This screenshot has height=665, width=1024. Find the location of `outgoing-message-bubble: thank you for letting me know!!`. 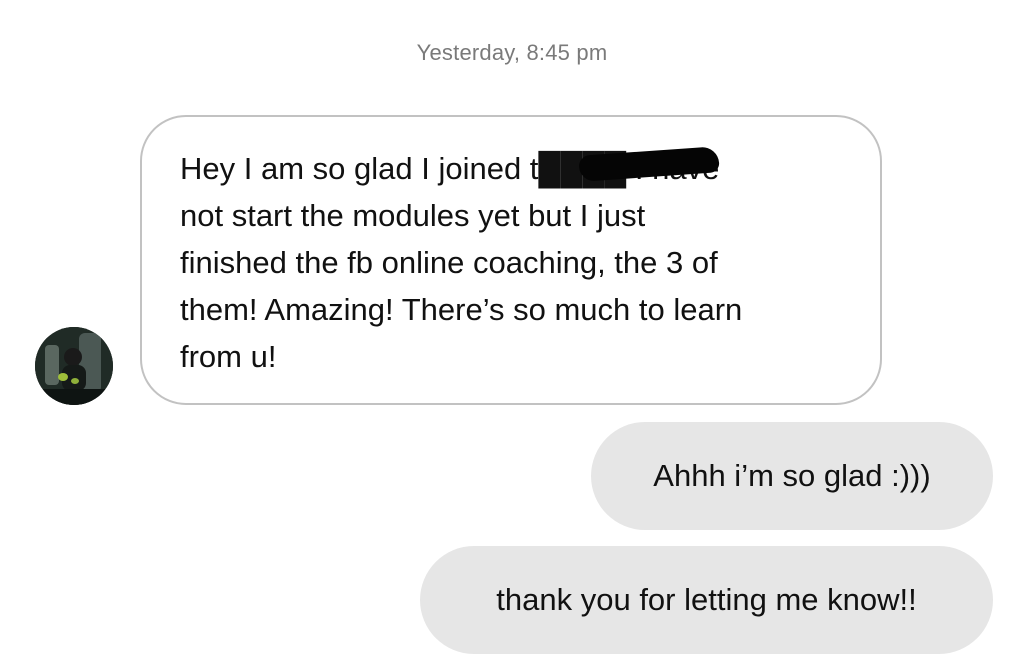

outgoing-message-bubble: thank you for letting me know!! is located at coordinates (706, 600).